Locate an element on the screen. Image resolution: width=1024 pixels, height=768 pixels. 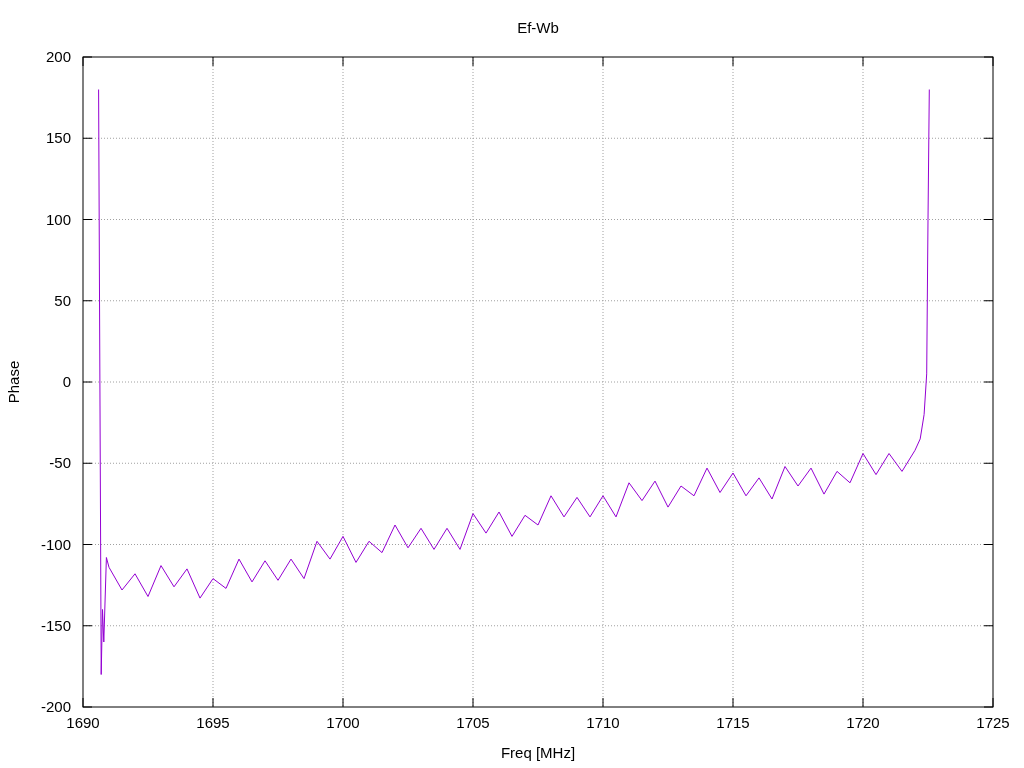
x-tick-label: 1695 is located at coordinates (213, 722).